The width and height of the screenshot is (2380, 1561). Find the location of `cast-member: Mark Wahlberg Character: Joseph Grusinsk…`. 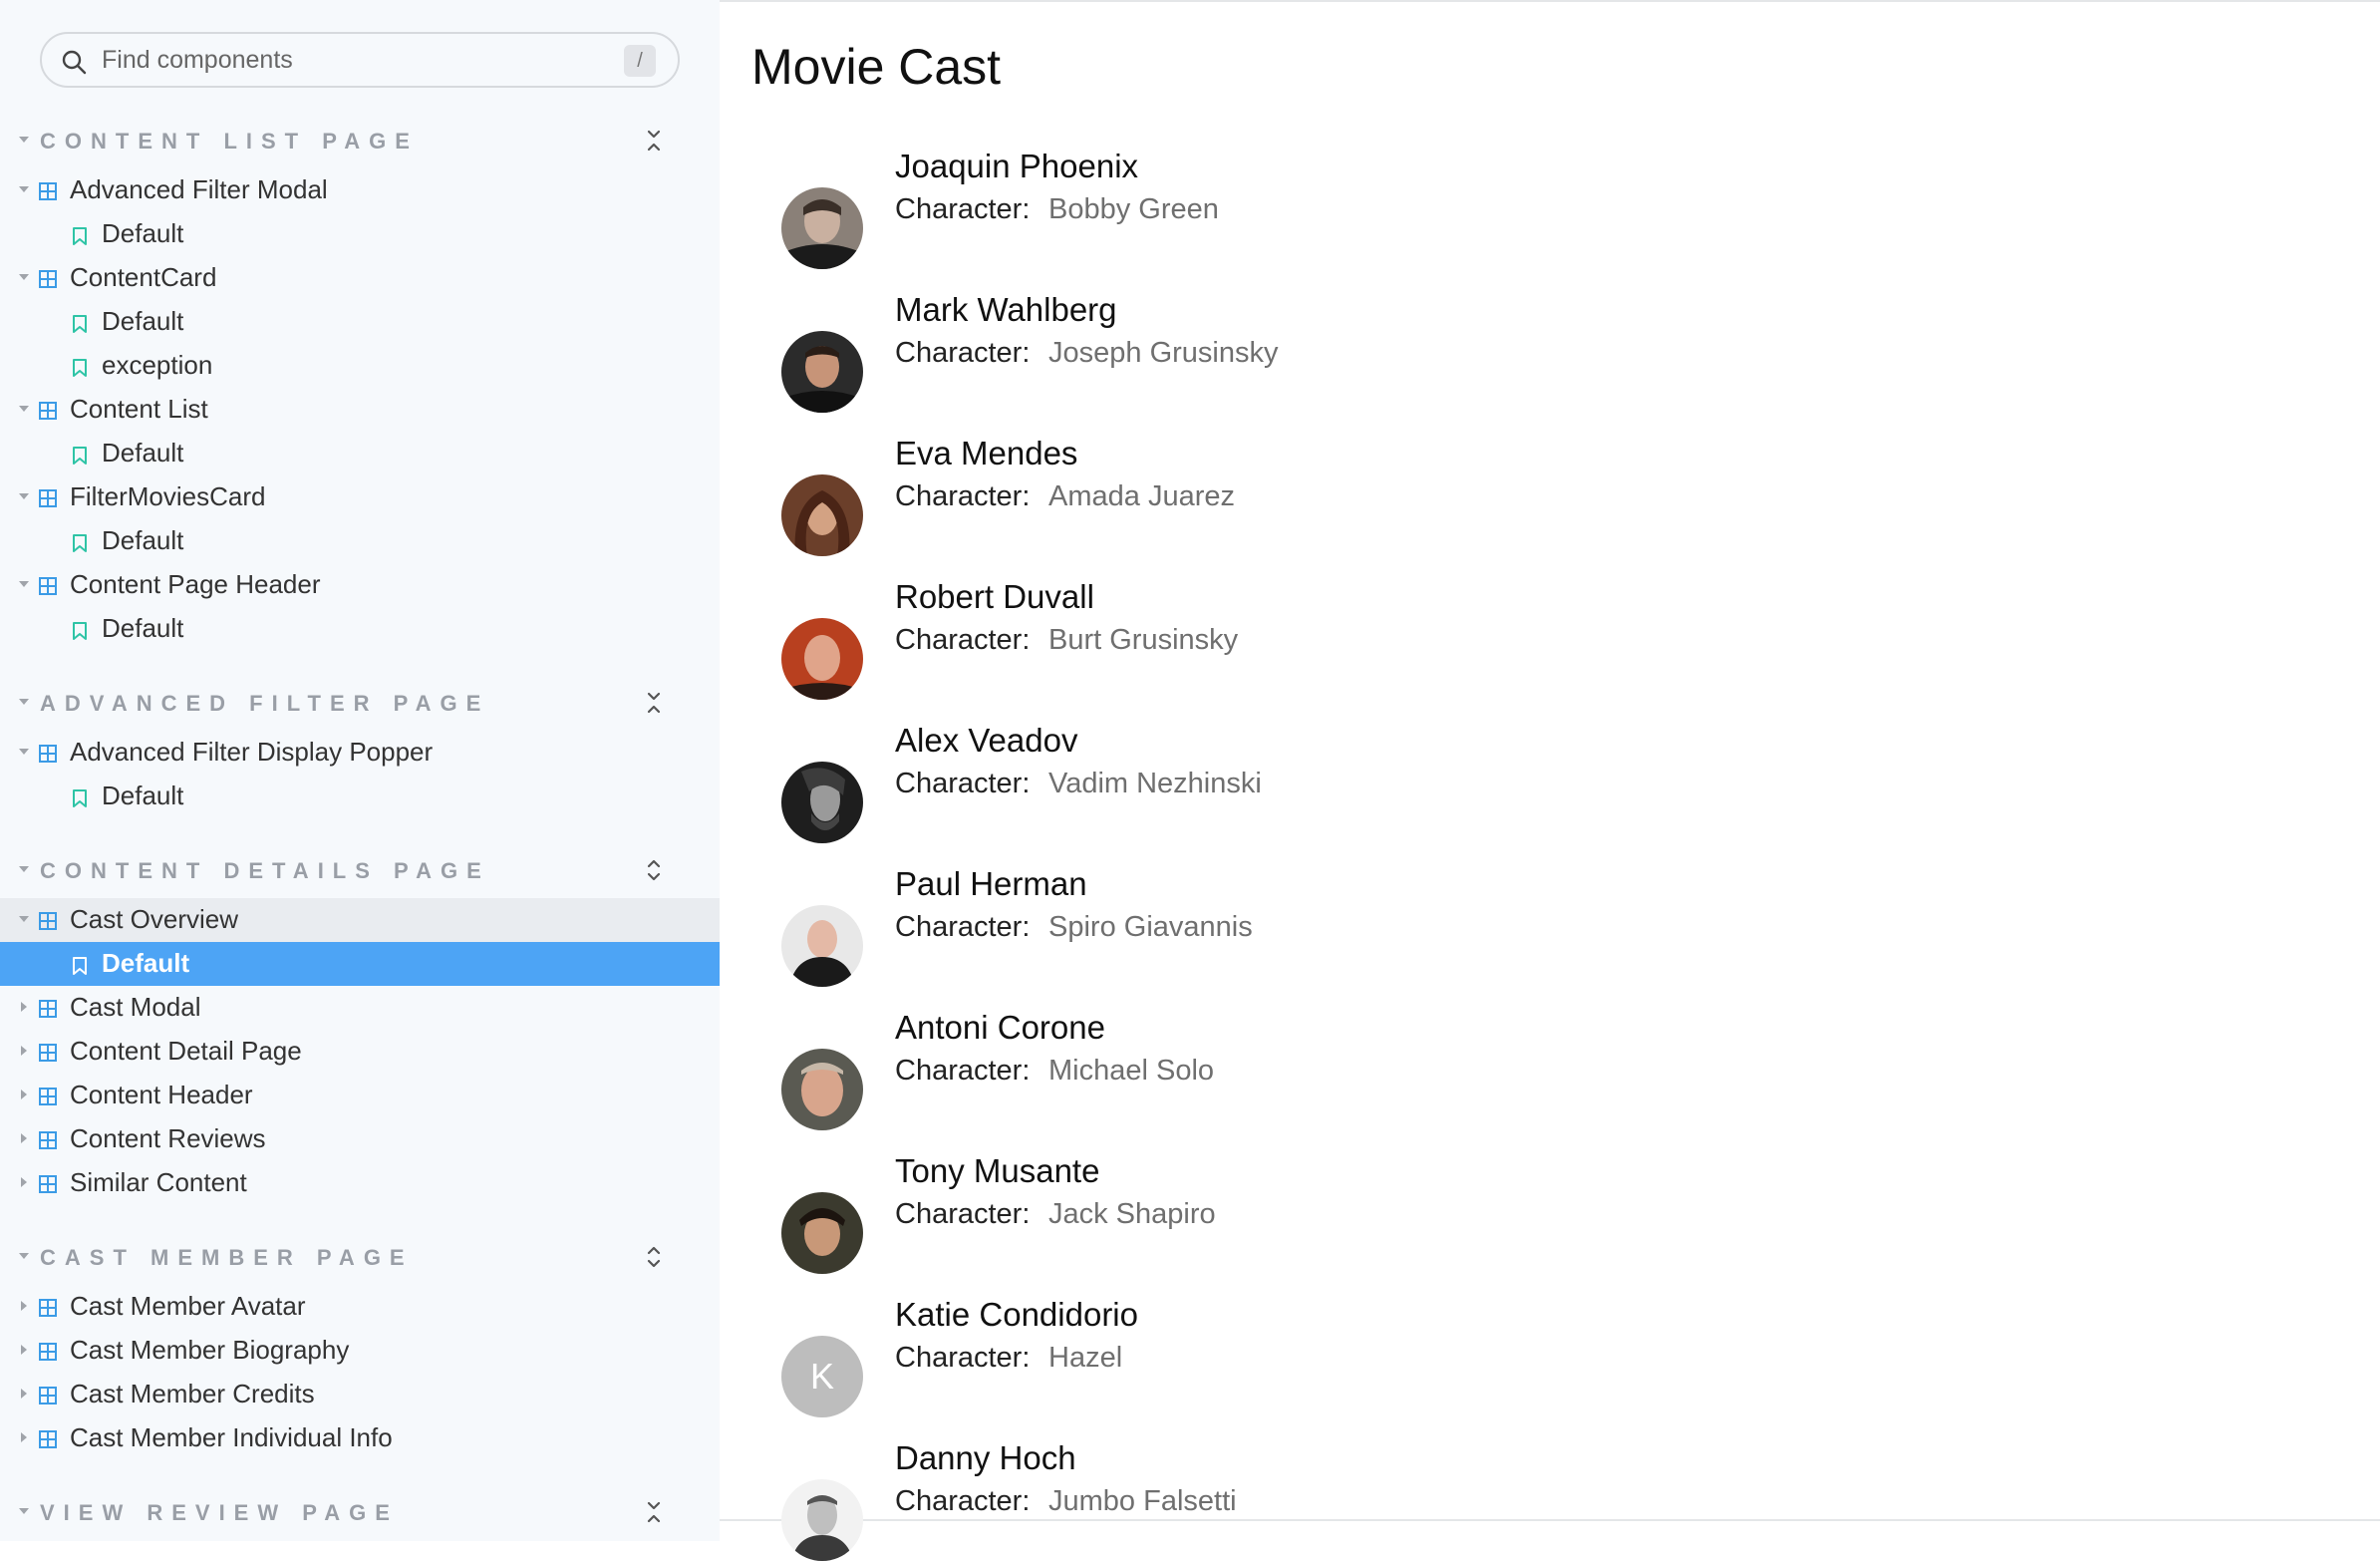

cast-member: Mark Wahlberg Character: Joseph Grusinsk… is located at coordinates (1229, 352).